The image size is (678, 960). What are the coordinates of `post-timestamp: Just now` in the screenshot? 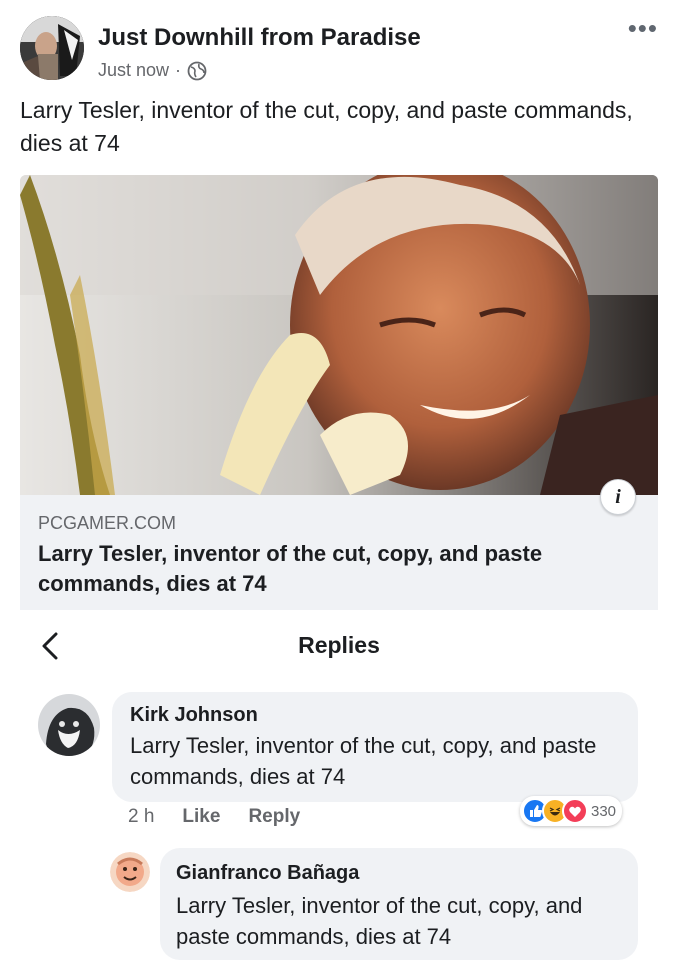 It's located at (133, 70).